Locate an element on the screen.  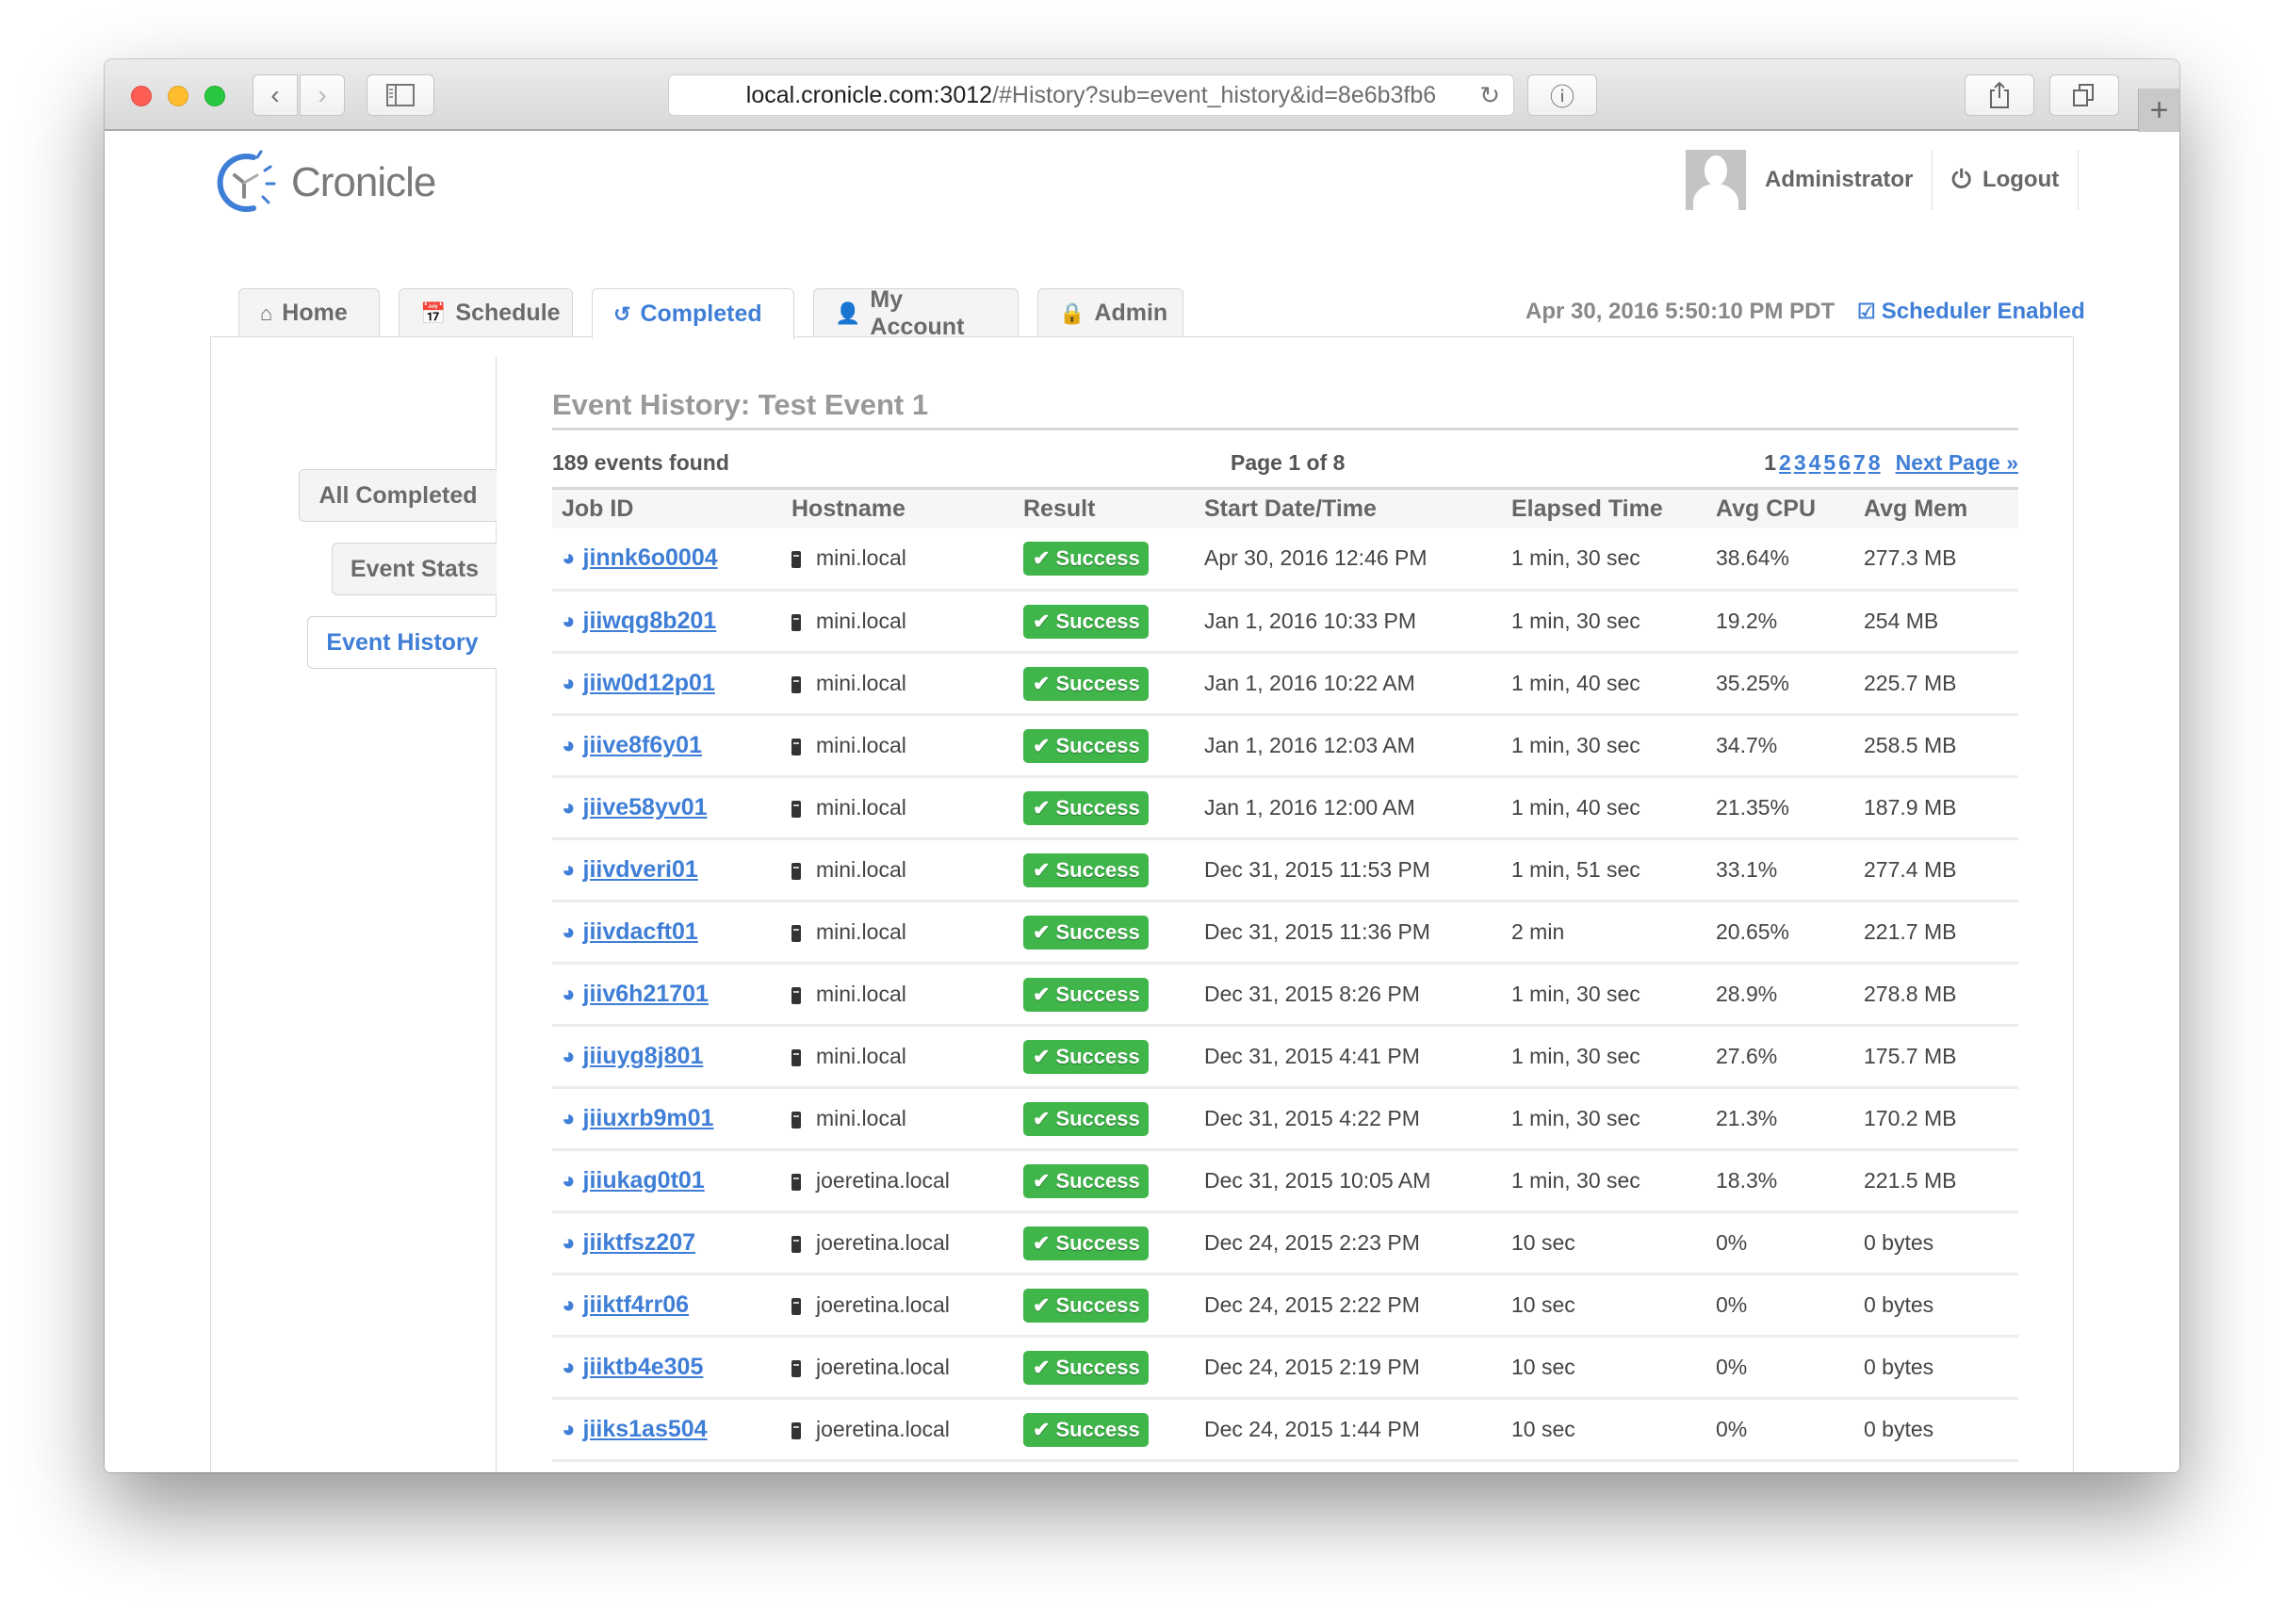
scheduler-toggle: ☑ Scheduler Enabled is located at coordinates (1971, 312).